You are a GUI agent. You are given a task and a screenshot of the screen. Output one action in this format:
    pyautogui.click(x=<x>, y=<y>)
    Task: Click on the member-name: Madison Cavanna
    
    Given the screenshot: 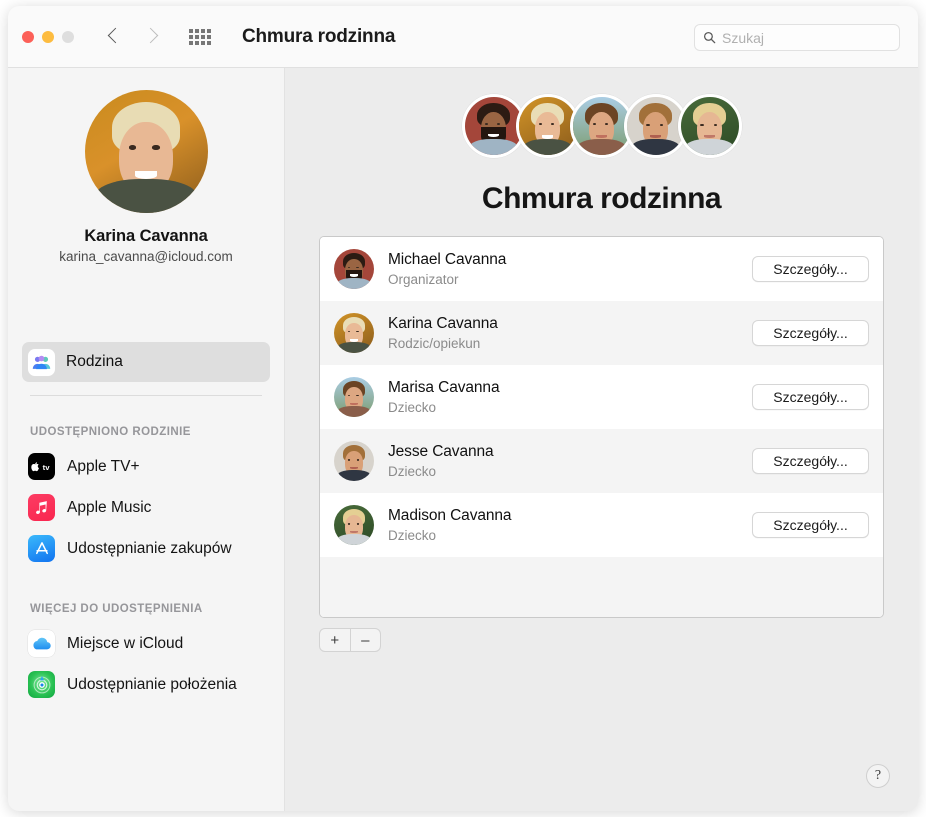 What is the action you would take?
    pyautogui.click(x=450, y=515)
    